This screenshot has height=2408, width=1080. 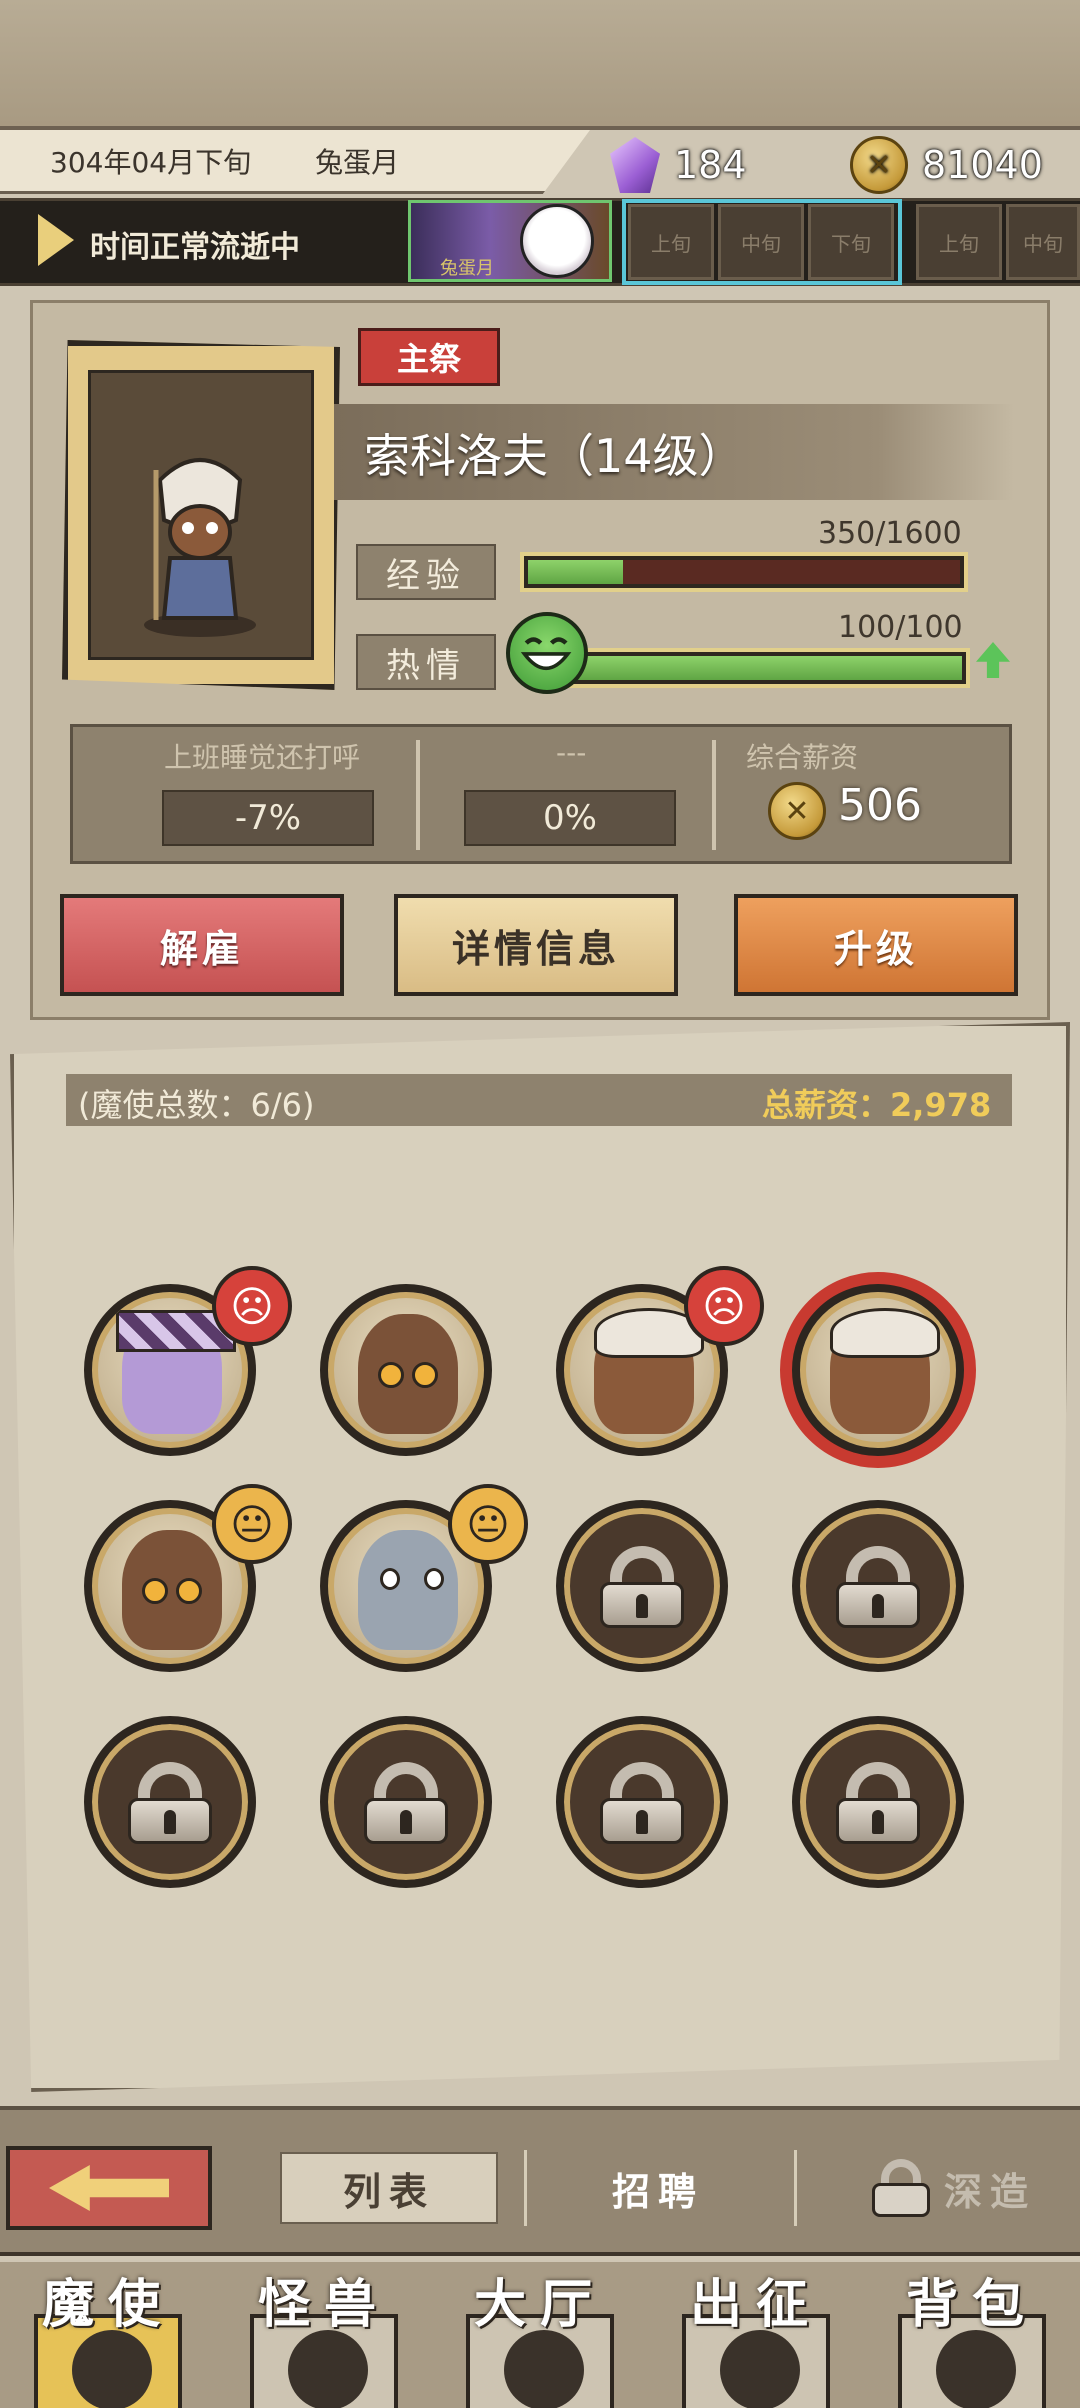 What do you see at coordinates (755, 2305) in the screenshot?
I see `nav-label: 出征` at bounding box center [755, 2305].